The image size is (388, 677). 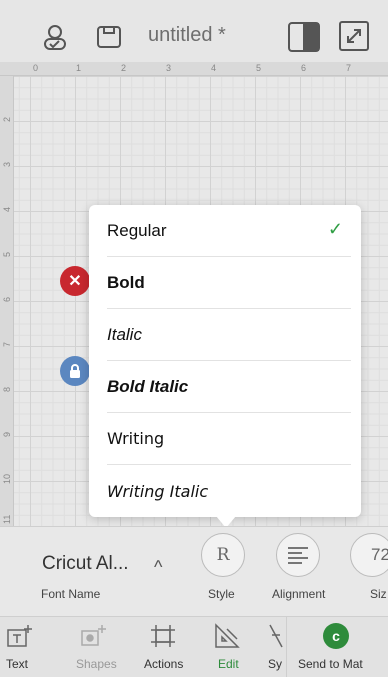 What do you see at coordinates (330, 664) in the screenshot?
I see `send-to-mat-label: Send to Mat` at bounding box center [330, 664].